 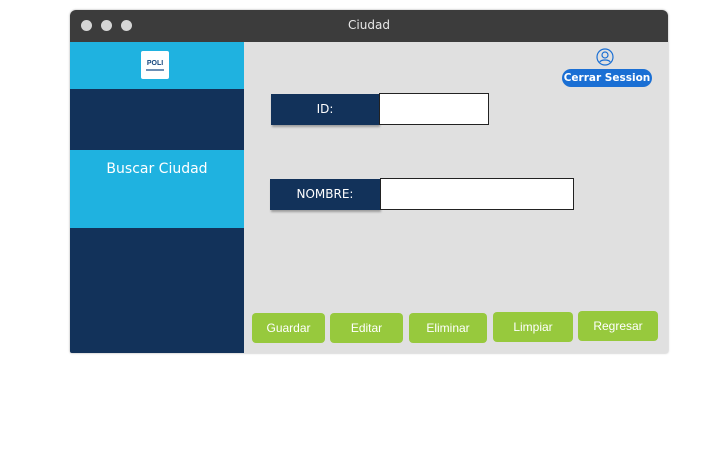 What do you see at coordinates (448, 328) in the screenshot?
I see `eliminar-button: Eliminar` at bounding box center [448, 328].